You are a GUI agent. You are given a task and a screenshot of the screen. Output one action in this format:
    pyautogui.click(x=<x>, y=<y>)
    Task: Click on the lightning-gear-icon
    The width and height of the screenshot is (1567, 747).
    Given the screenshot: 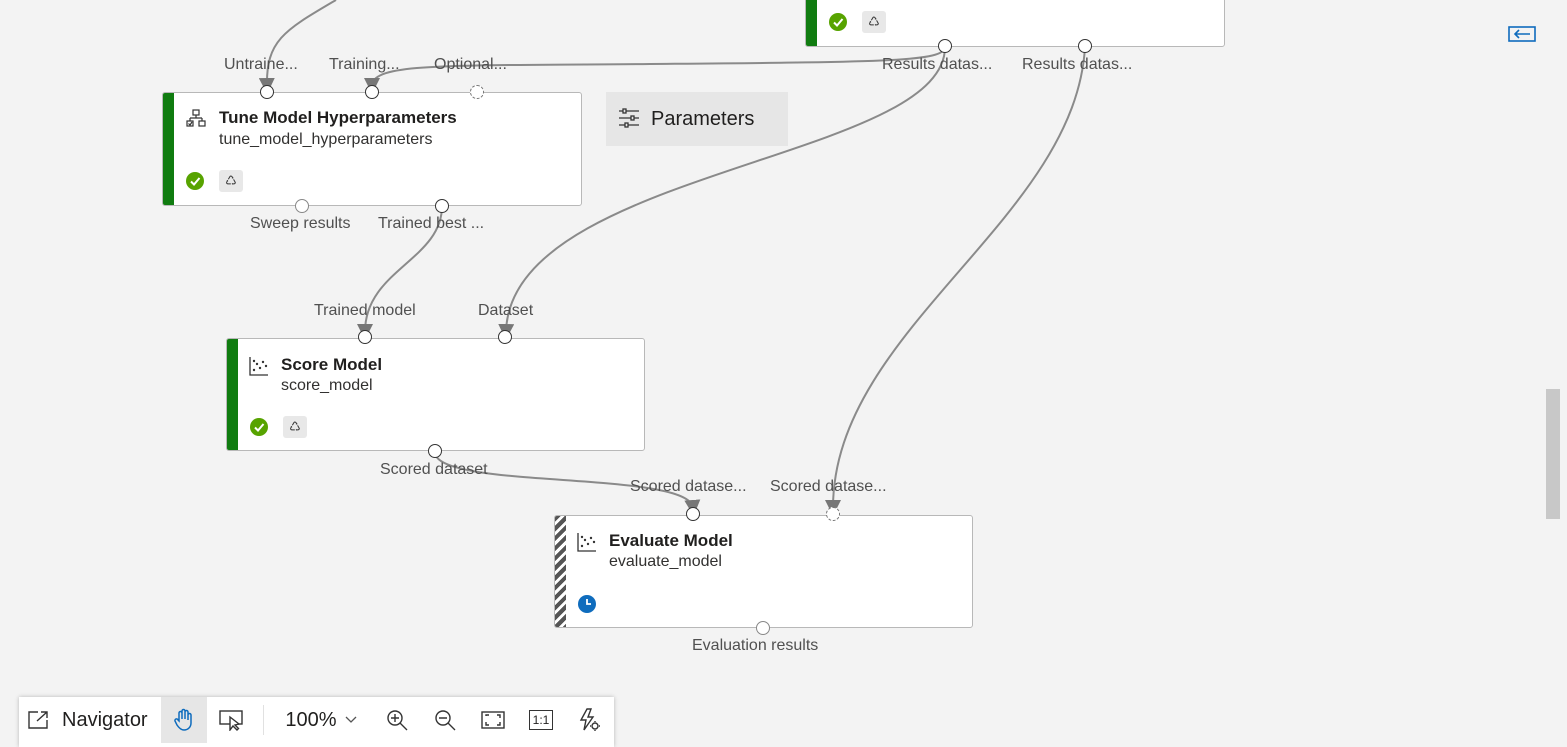 What is the action you would take?
    pyautogui.click(x=589, y=719)
    